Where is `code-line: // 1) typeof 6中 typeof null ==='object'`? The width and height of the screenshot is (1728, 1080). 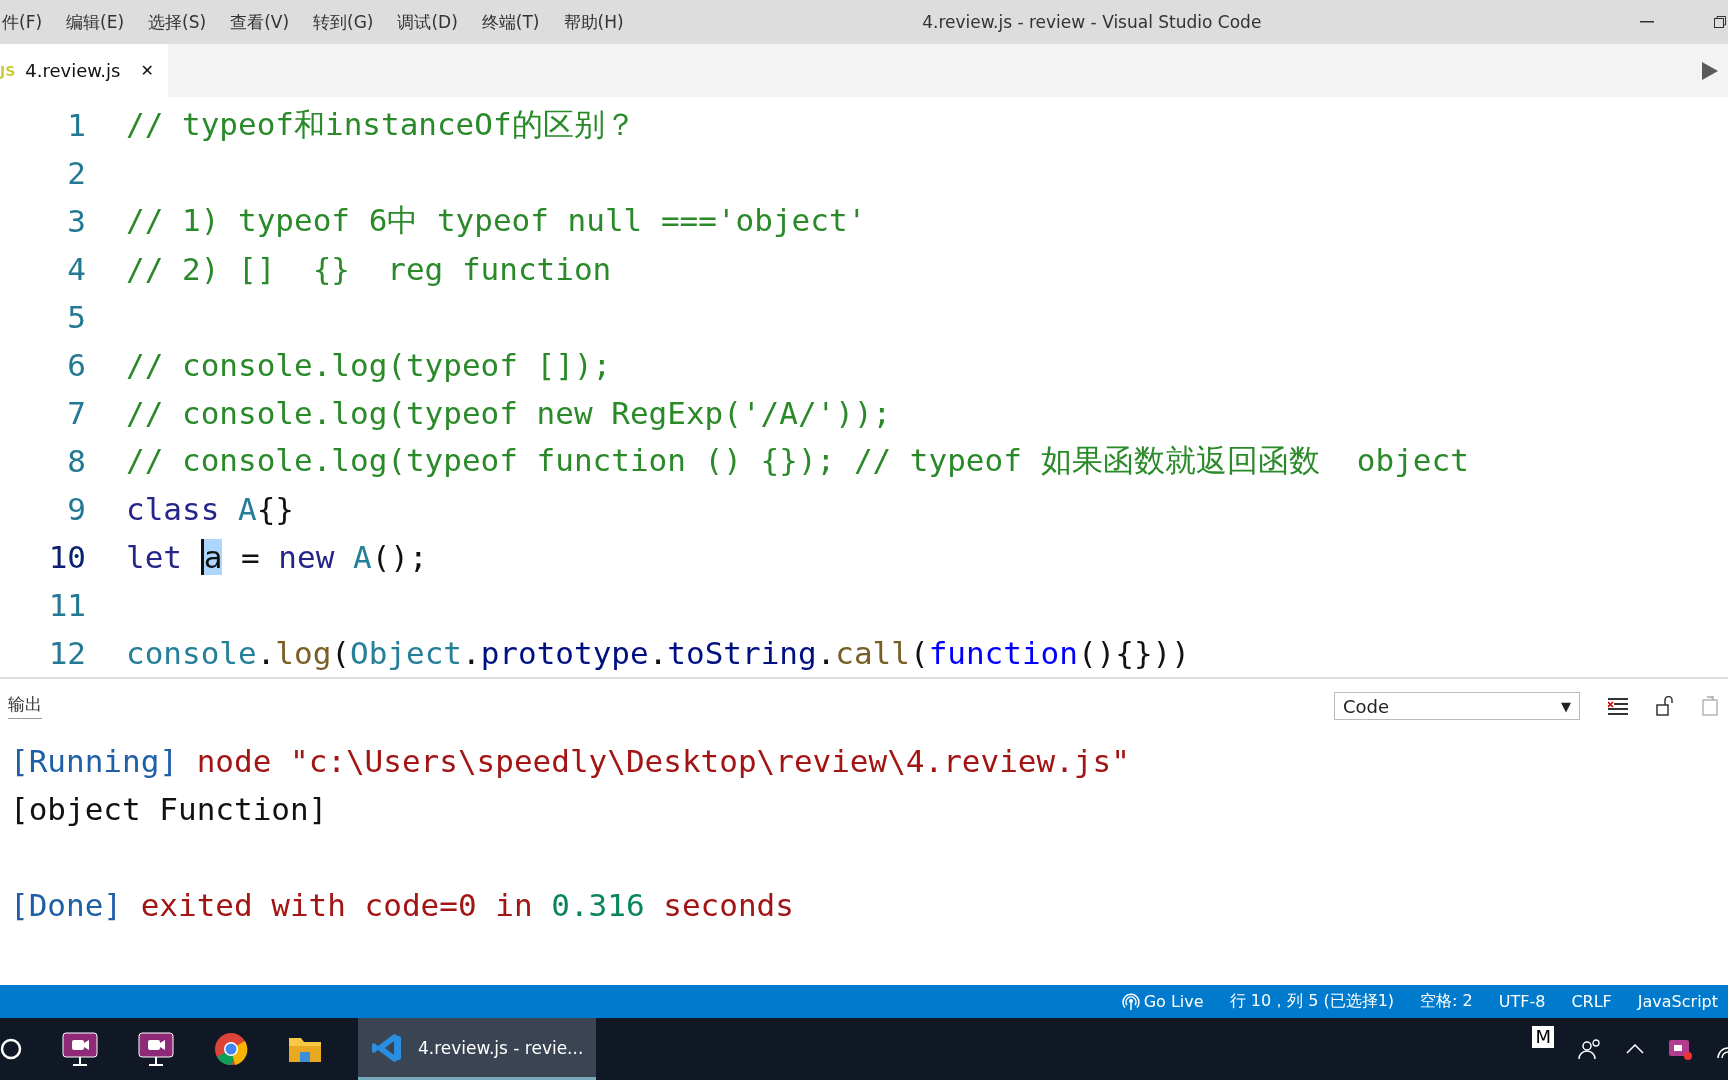
code-line: // 1) typeof 6中 typeof null ==='object' is located at coordinates (496, 220).